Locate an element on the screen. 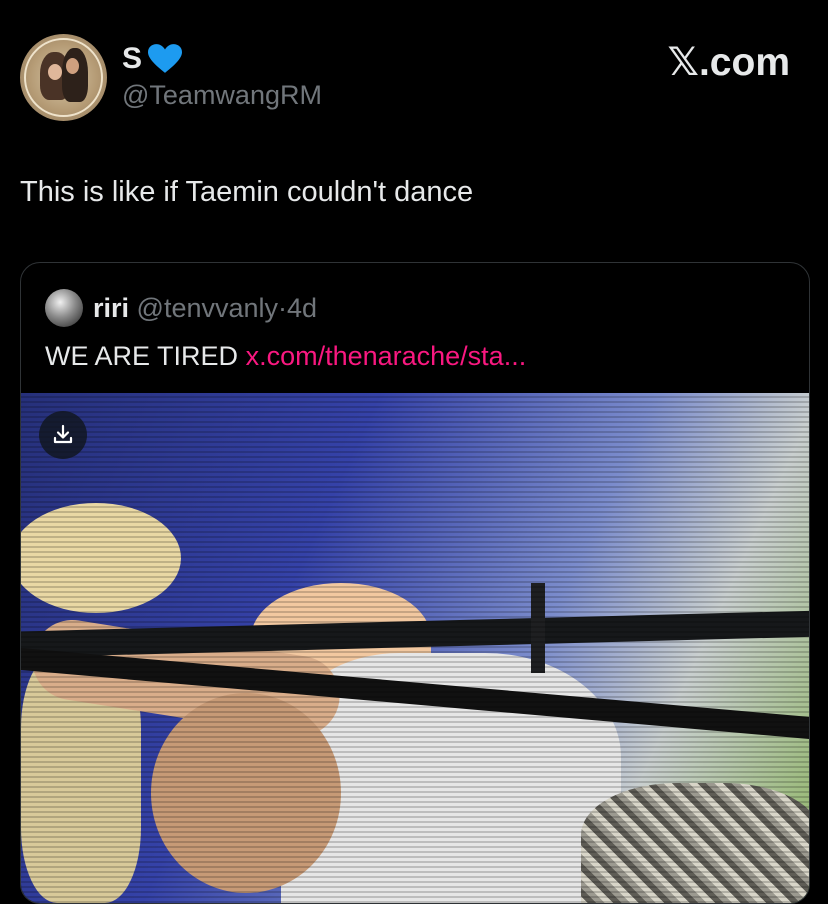 This screenshot has width=828, height=904. download-button is located at coordinates (63, 435).